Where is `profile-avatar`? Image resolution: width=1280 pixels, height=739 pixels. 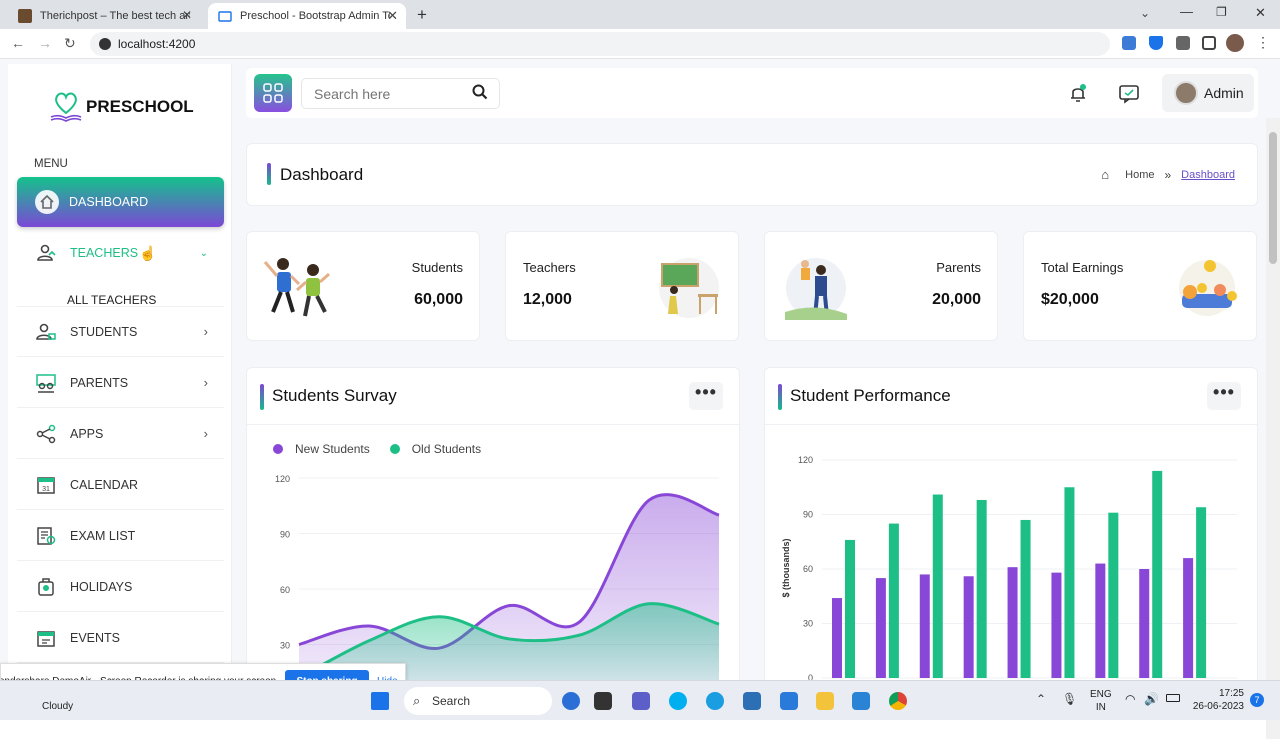 profile-avatar is located at coordinates (1235, 43).